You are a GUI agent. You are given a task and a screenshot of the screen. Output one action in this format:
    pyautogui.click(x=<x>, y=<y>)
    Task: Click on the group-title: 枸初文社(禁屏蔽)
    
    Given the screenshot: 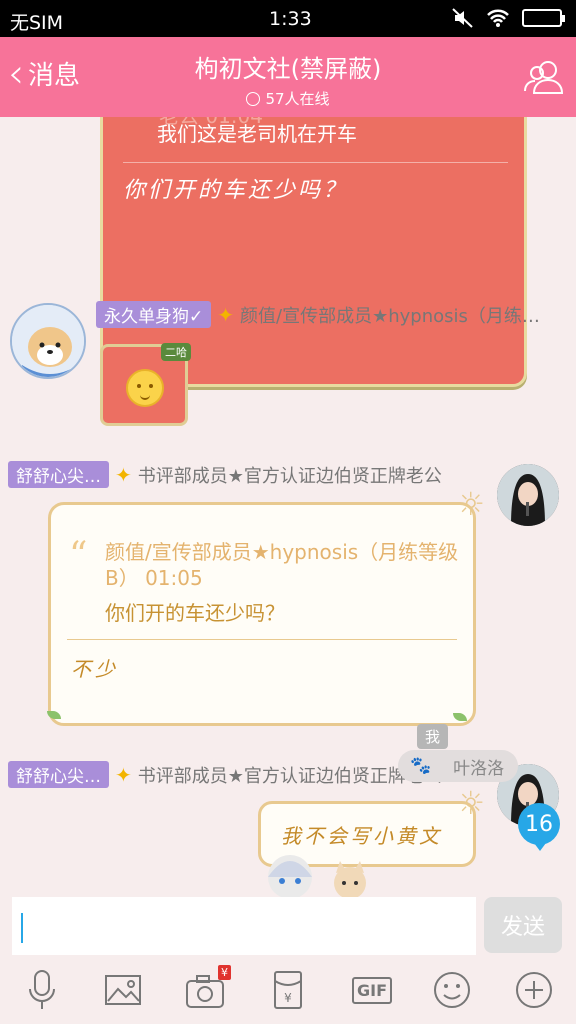 What is the action you would take?
    pyautogui.click(x=288, y=69)
    